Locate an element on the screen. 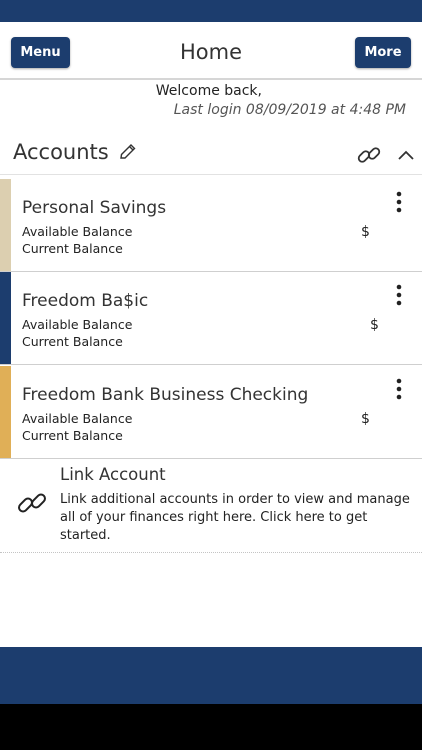  system-nav-bar is located at coordinates (211, 727).